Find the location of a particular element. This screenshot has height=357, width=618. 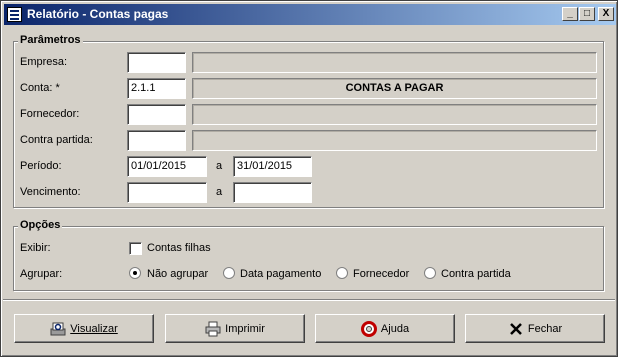

contas-filhas-label: Contas filhas is located at coordinates (179, 248).